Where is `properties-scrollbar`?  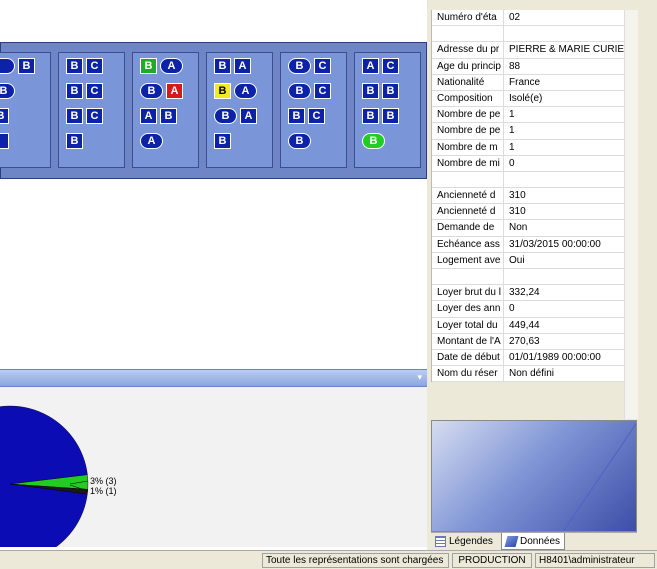 properties-scrollbar is located at coordinates (631, 214).